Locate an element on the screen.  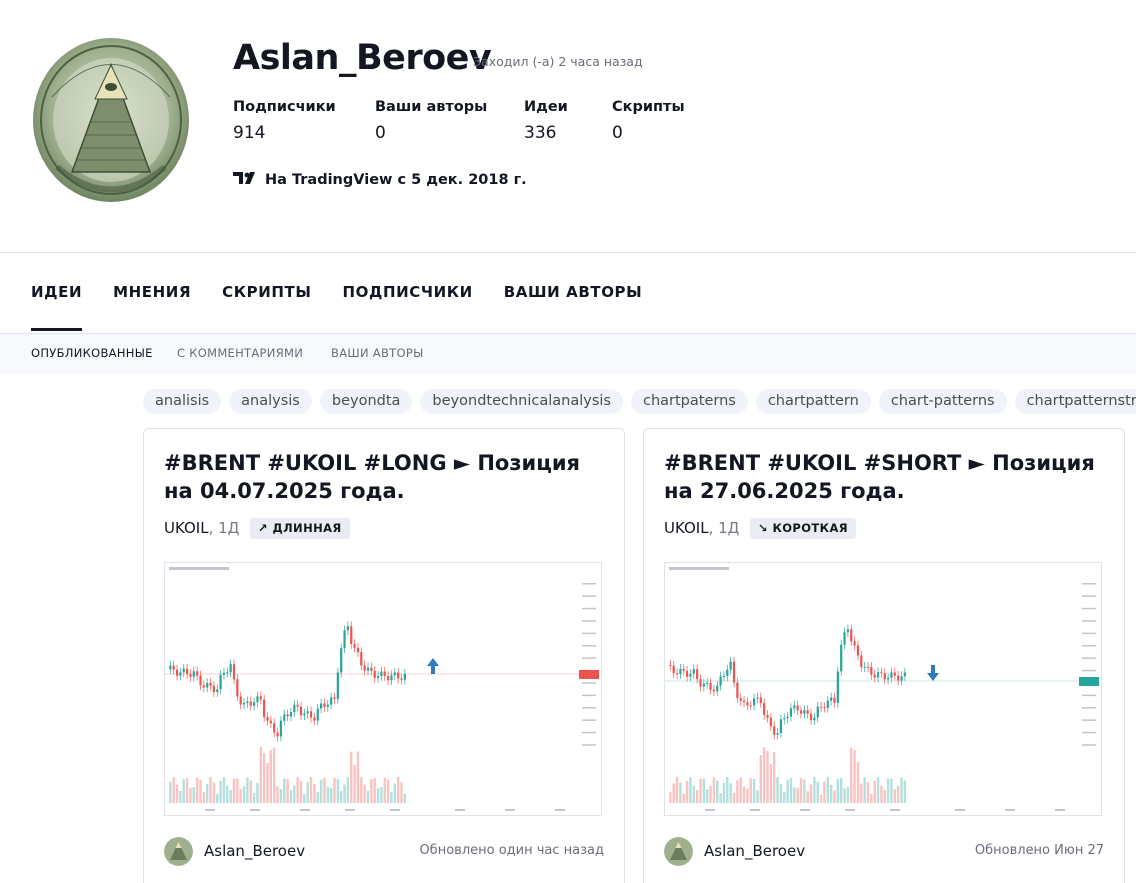
tag-chip: beyondta is located at coordinates (366, 401).